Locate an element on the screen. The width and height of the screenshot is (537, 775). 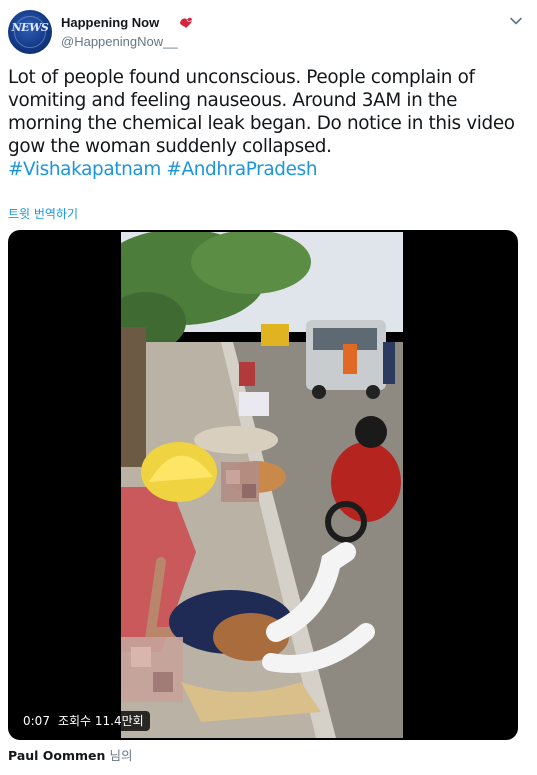
credit-name: Paul Oommen is located at coordinates (56, 755).